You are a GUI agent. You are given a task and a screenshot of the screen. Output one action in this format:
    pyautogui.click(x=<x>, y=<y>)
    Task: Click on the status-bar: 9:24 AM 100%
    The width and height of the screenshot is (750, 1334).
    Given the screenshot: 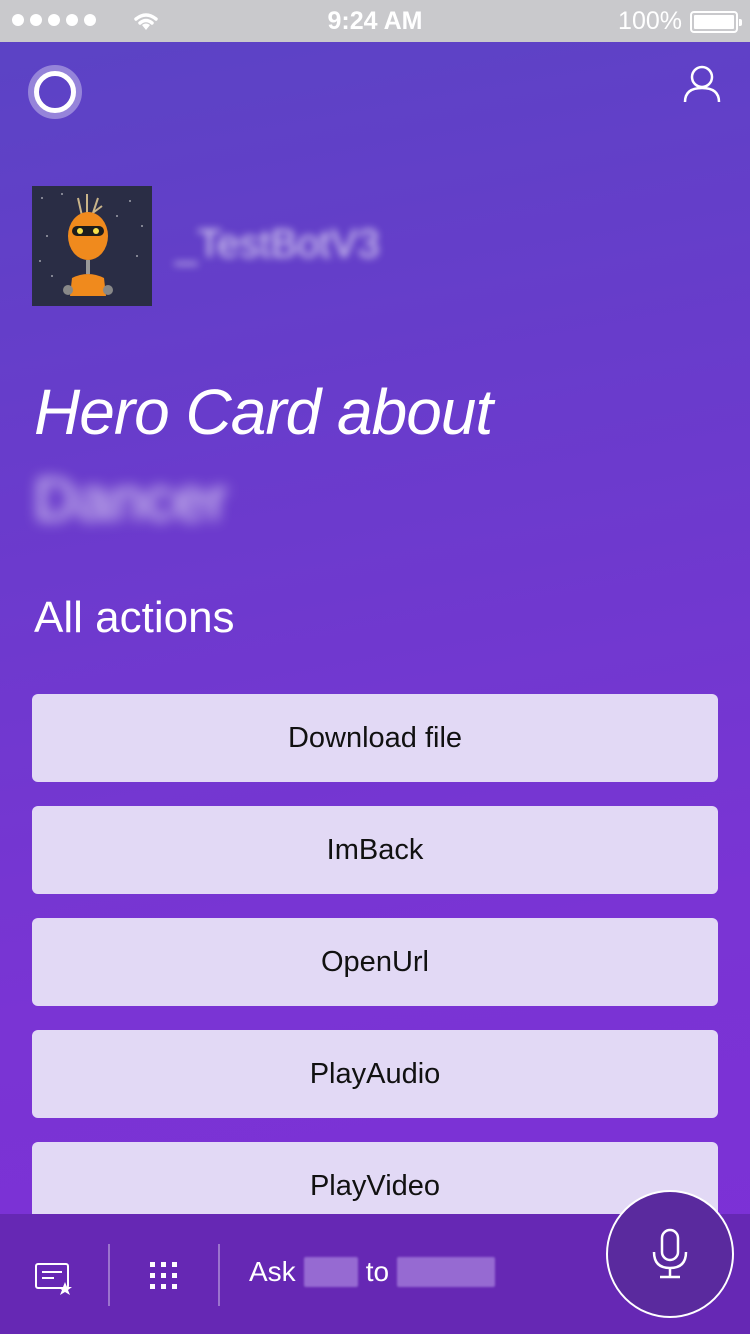 What is the action you would take?
    pyautogui.click(x=375, y=21)
    